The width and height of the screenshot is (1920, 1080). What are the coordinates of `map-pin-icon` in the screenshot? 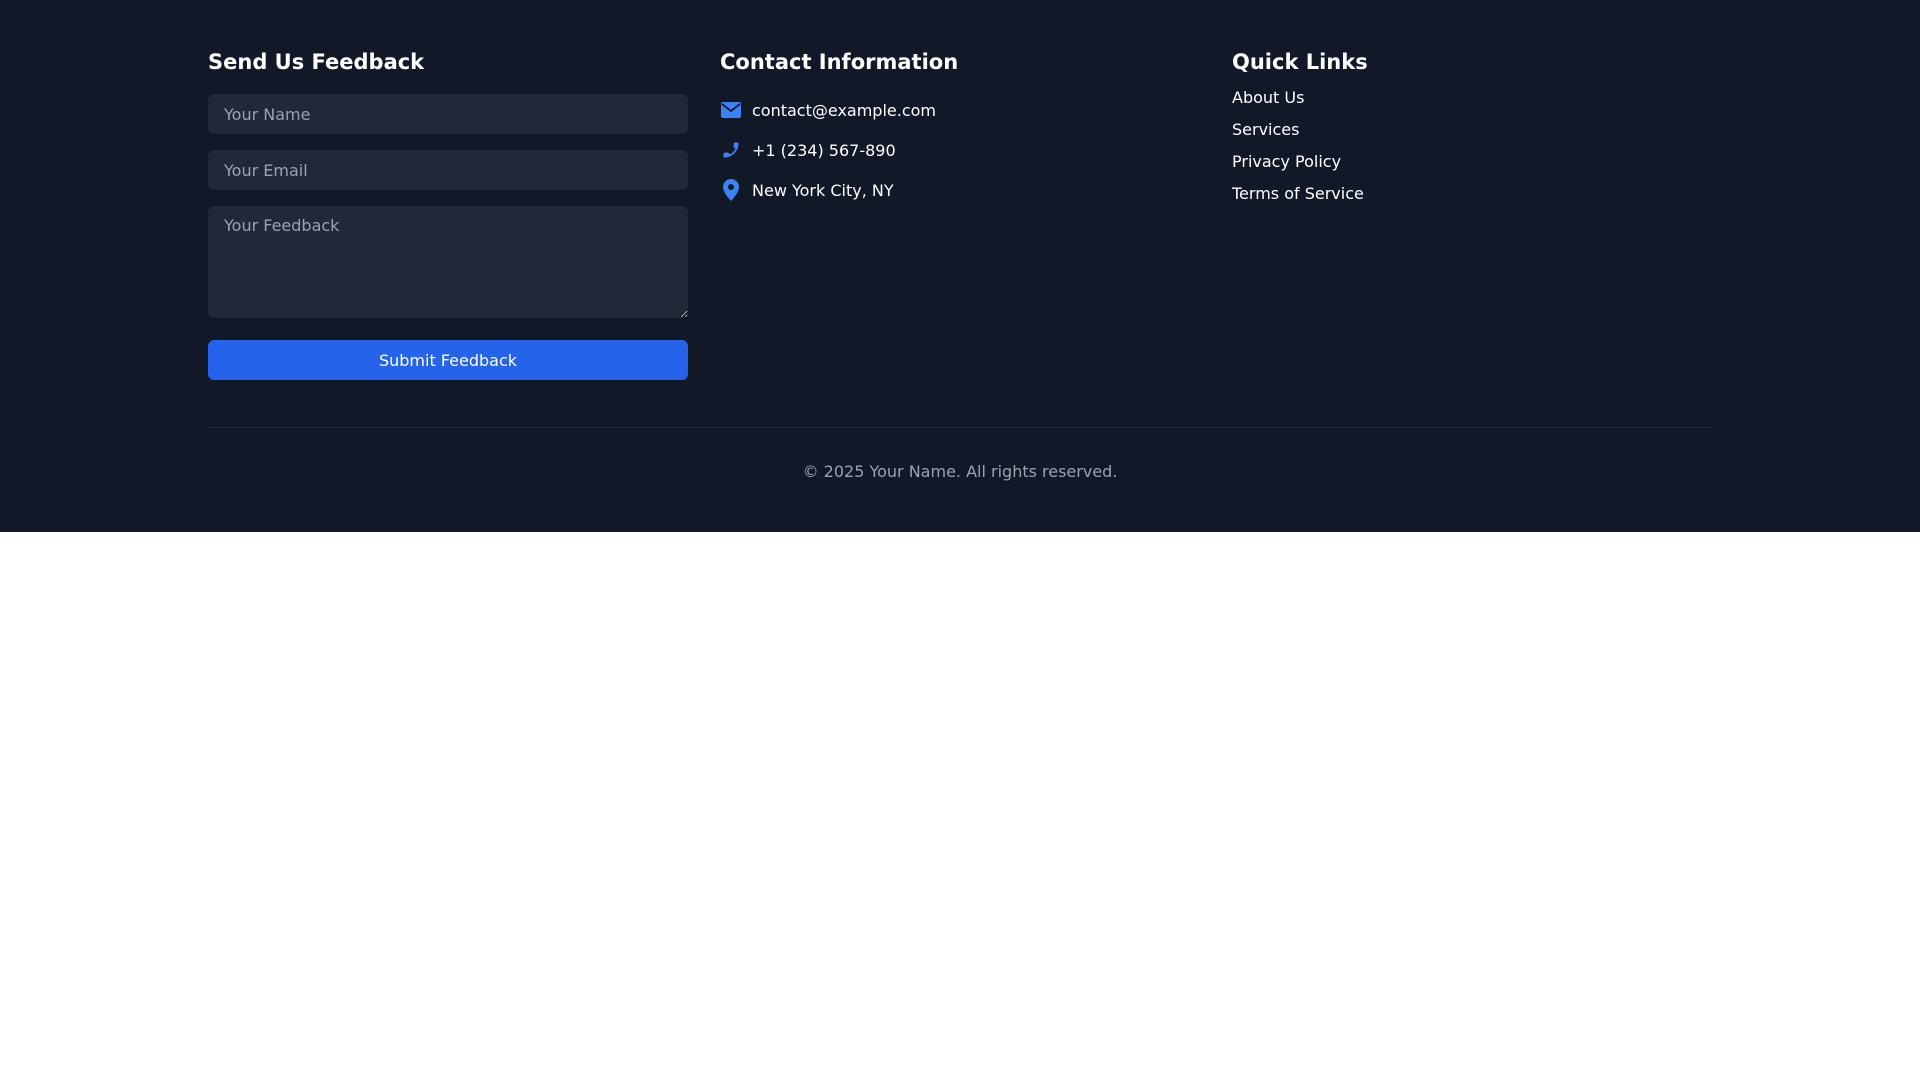 It's located at (731, 190).